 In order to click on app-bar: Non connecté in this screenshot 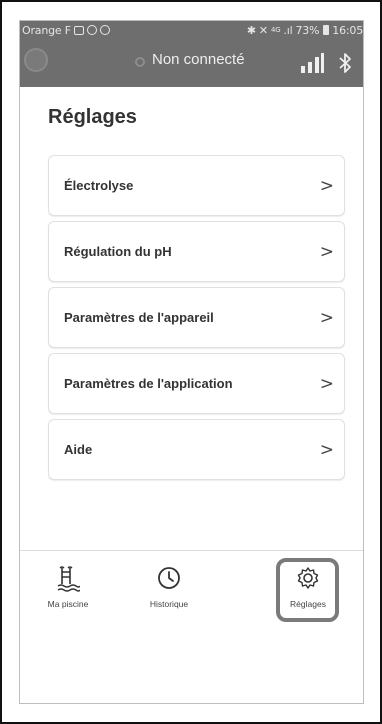, I will do `click(191, 63)`.